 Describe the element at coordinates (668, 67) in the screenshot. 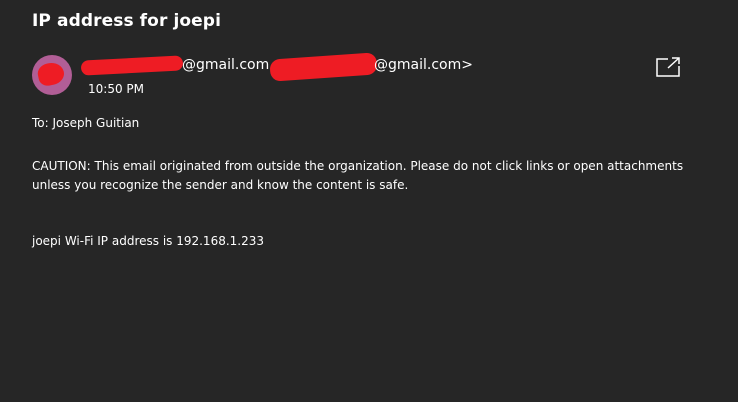

I see `open-in-new-window-icon` at that location.